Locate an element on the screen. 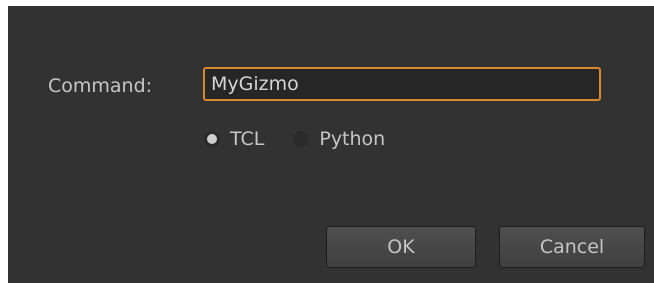 The image size is (654, 283). radio-python-indicator-icon is located at coordinates (301, 139).